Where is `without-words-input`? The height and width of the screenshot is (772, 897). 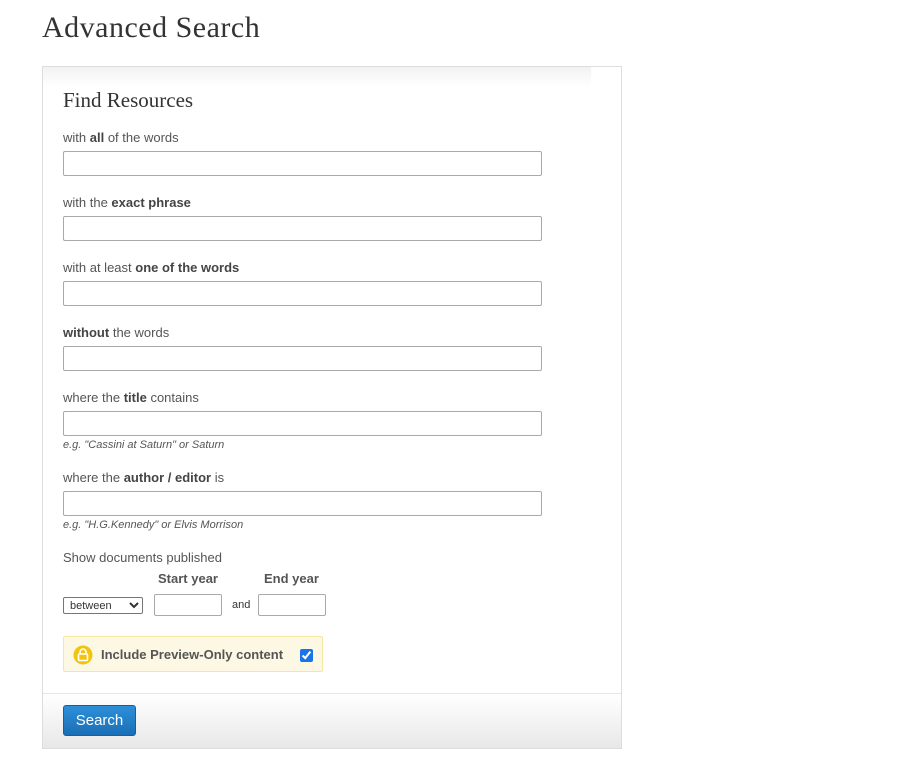
without-words-input is located at coordinates (302, 358).